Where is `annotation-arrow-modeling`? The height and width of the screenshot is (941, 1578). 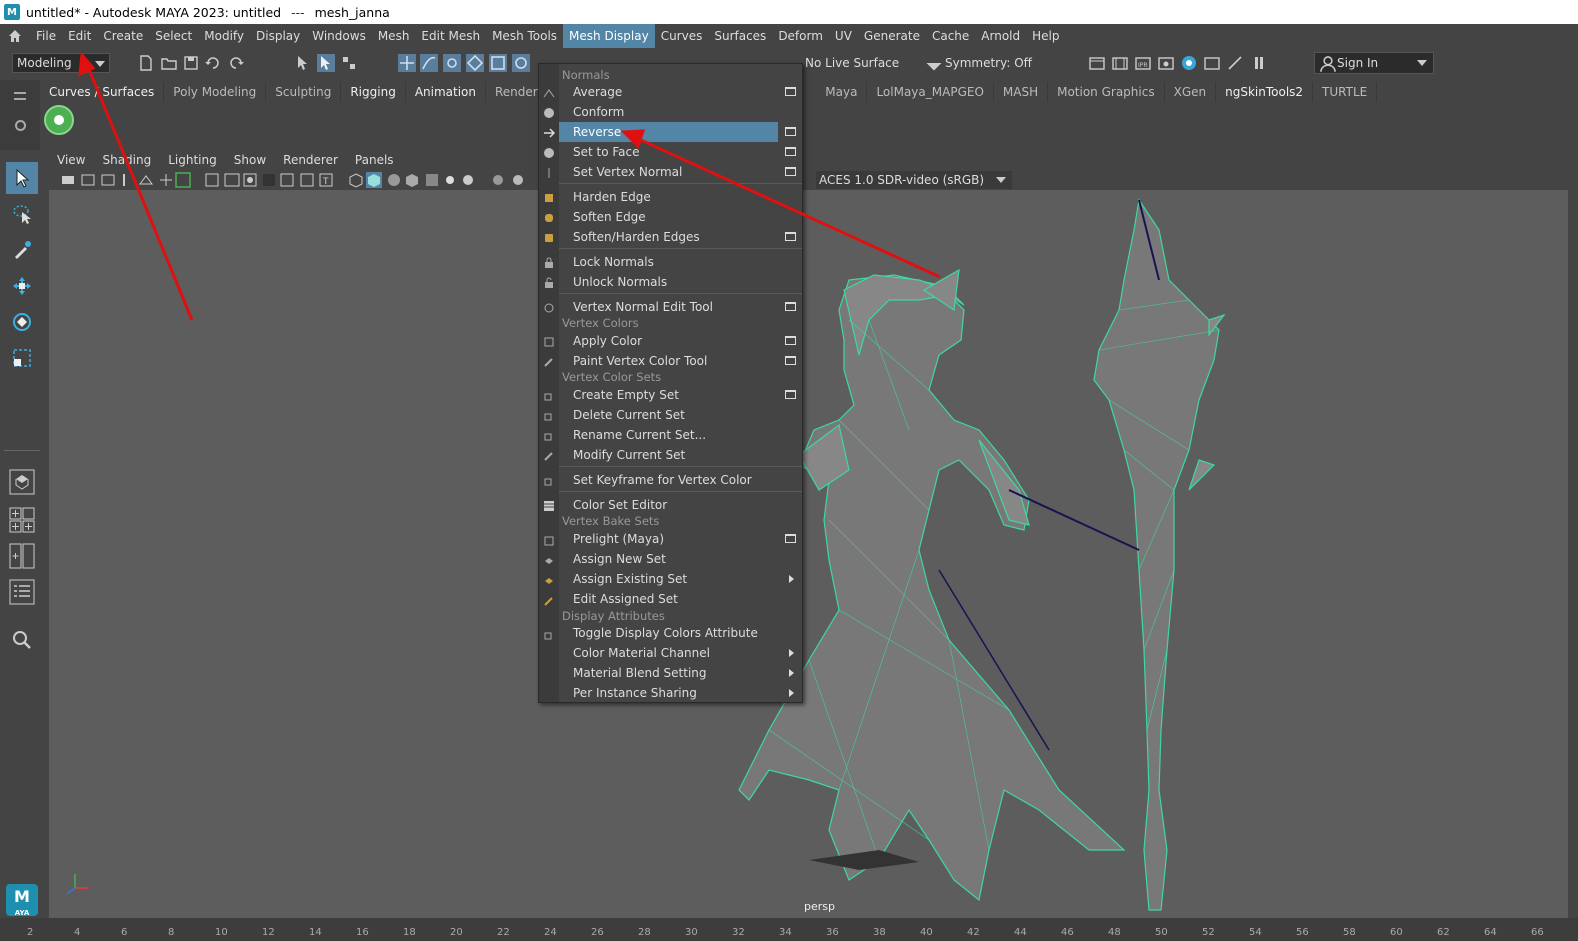
annotation-arrow-modeling is located at coordinates (139, 191).